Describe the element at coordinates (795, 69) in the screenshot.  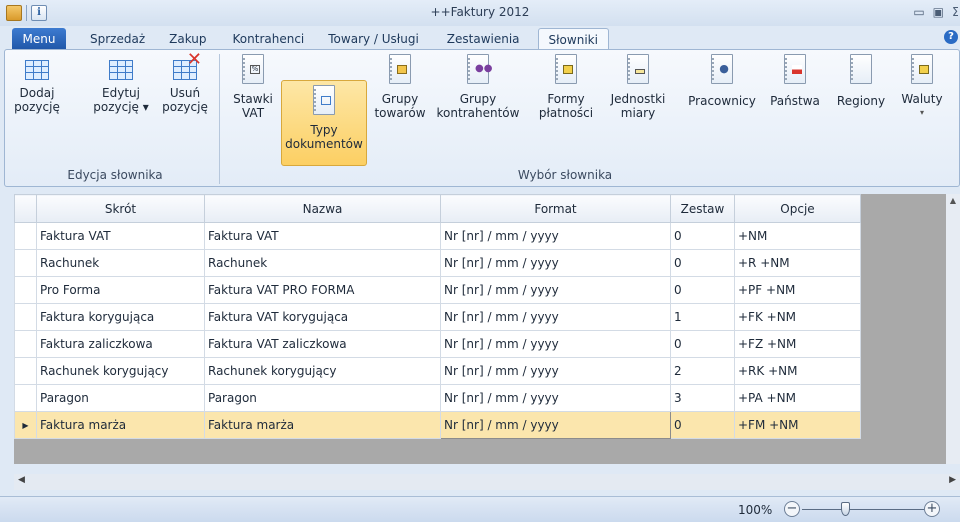
I see `countries-icon` at that location.